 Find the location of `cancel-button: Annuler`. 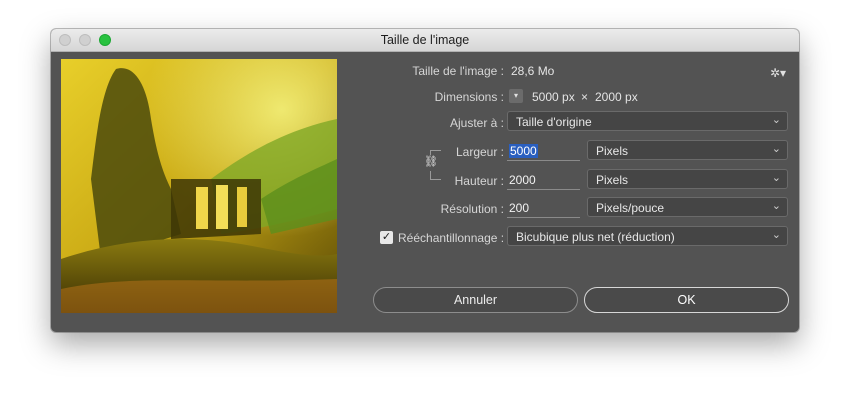

cancel-button: Annuler is located at coordinates (475, 300).